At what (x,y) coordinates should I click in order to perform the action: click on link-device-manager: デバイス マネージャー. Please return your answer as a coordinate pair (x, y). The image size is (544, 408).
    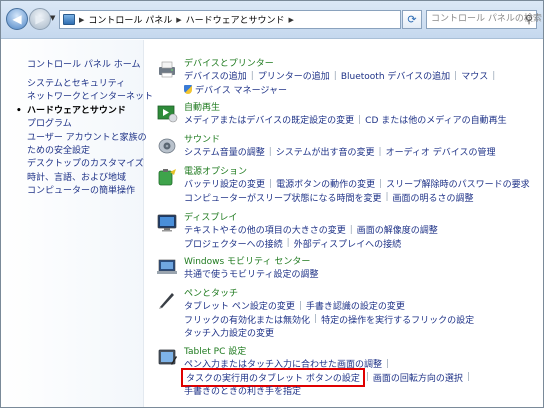
    Looking at the image, I should click on (241, 89).